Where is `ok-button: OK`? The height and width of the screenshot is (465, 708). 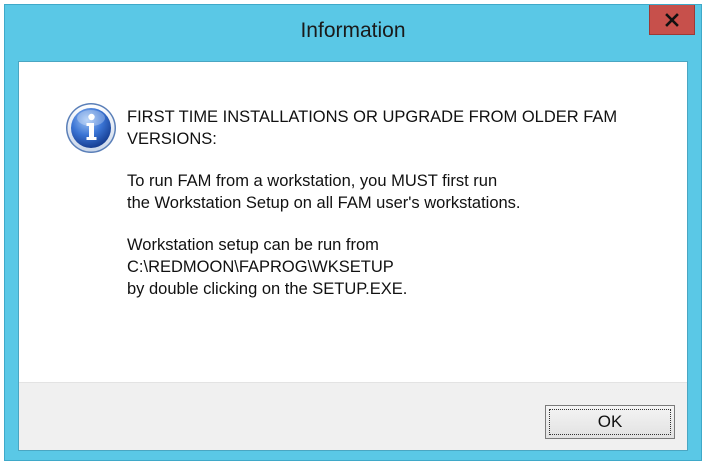 ok-button: OK is located at coordinates (610, 422).